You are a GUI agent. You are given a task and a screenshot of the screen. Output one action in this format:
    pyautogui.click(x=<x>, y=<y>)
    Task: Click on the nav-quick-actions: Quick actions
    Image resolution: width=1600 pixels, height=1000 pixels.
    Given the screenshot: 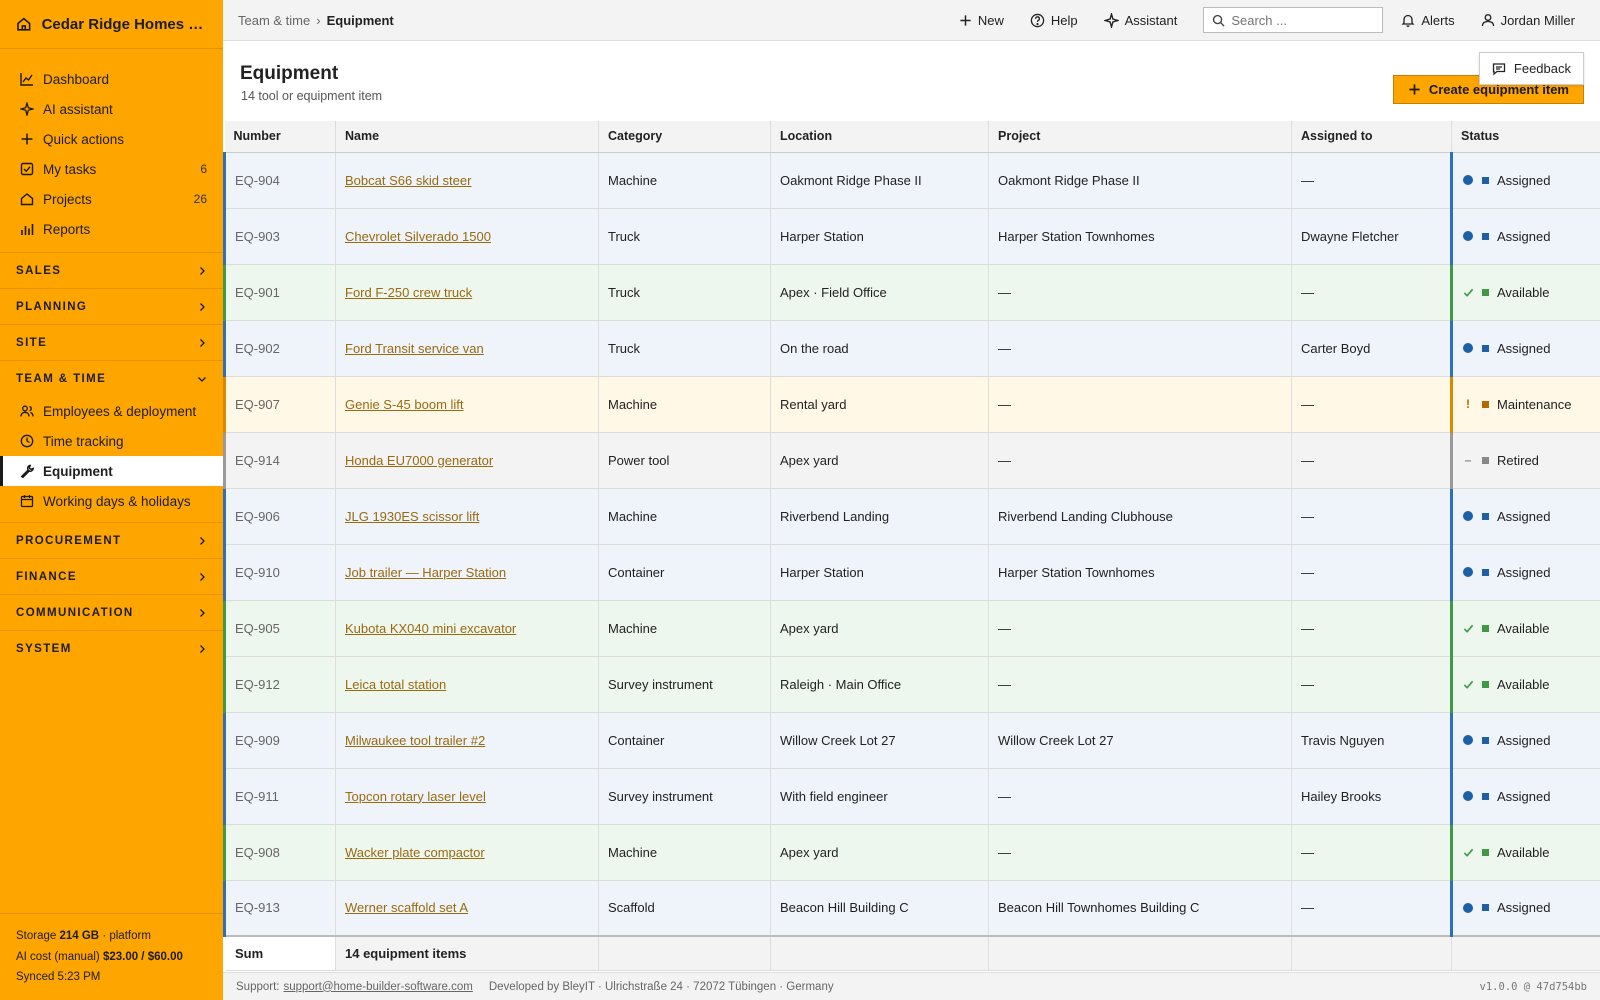 What is the action you would take?
    pyautogui.click(x=111, y=139)
    